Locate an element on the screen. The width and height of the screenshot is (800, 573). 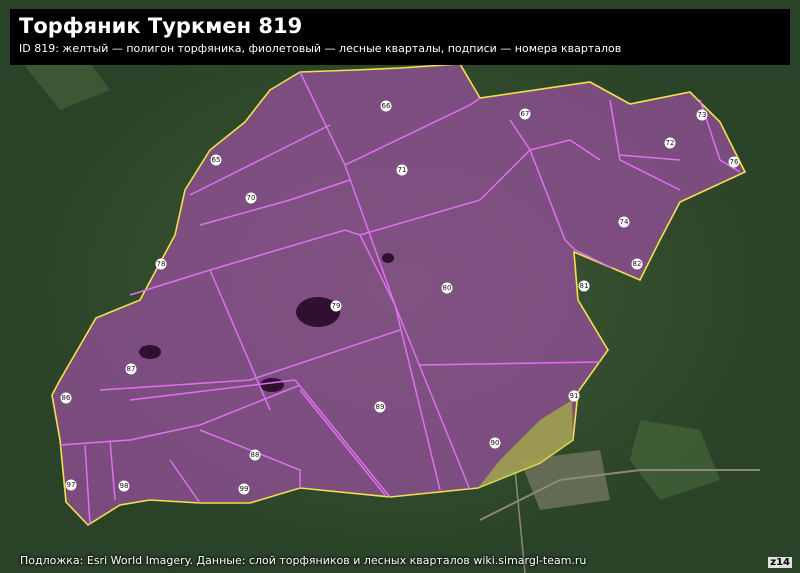
svg-text: 89 is located at coordinates (380, 407).